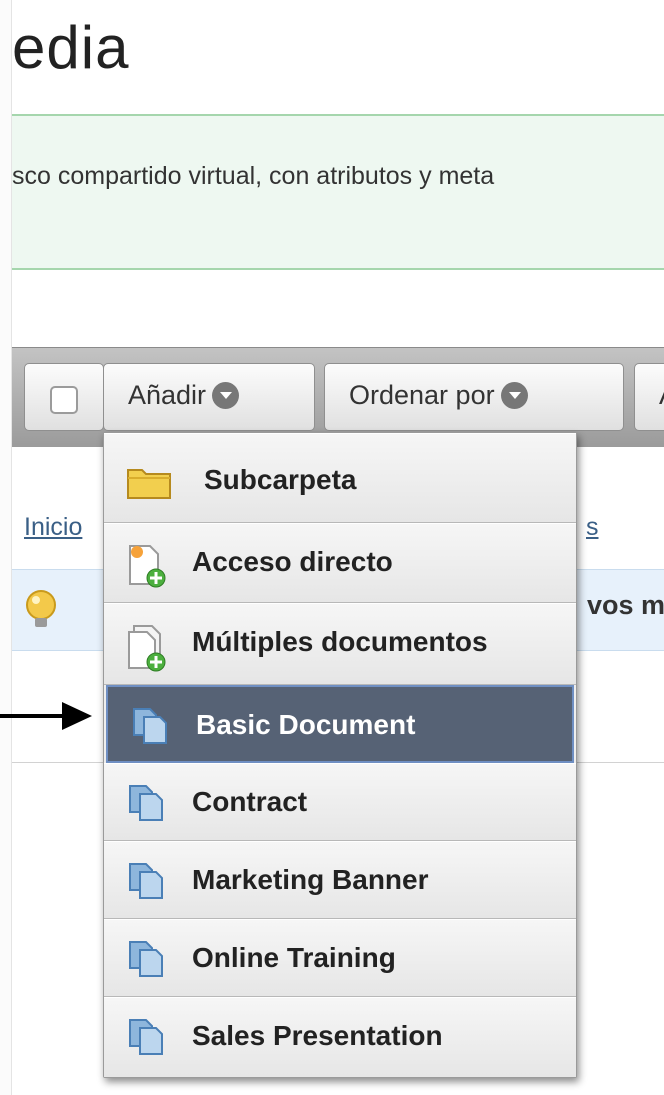 This screenshot has height=1095, width=664. I want to click on breadcrumb-home-link: Inicio, so click(53, 527).